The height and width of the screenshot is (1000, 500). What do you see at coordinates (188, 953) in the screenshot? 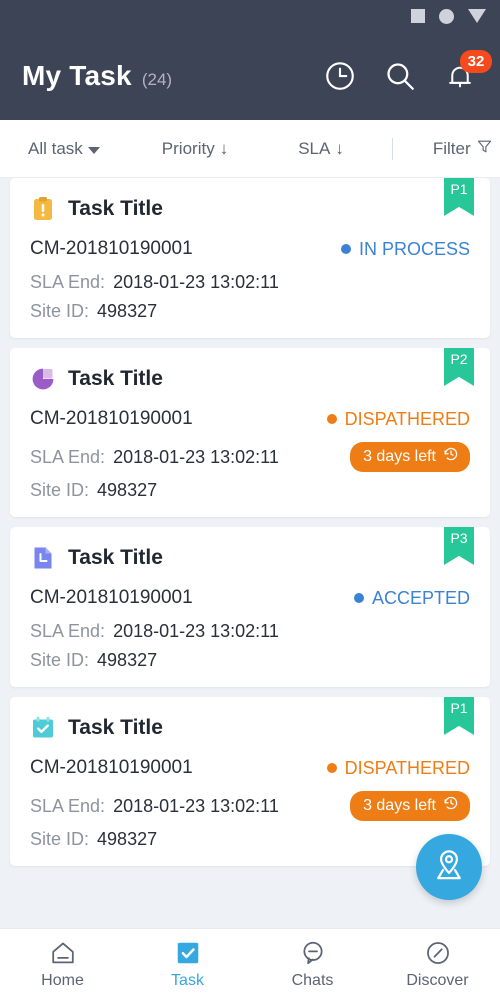
I see `check-square-icon` at bounding box center [188, 953].